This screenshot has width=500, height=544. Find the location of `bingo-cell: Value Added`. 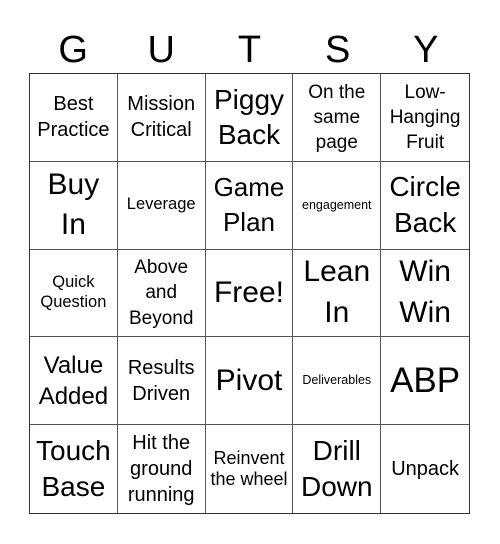

bingo-cell: Value Added is located at coordinates (74, 381).